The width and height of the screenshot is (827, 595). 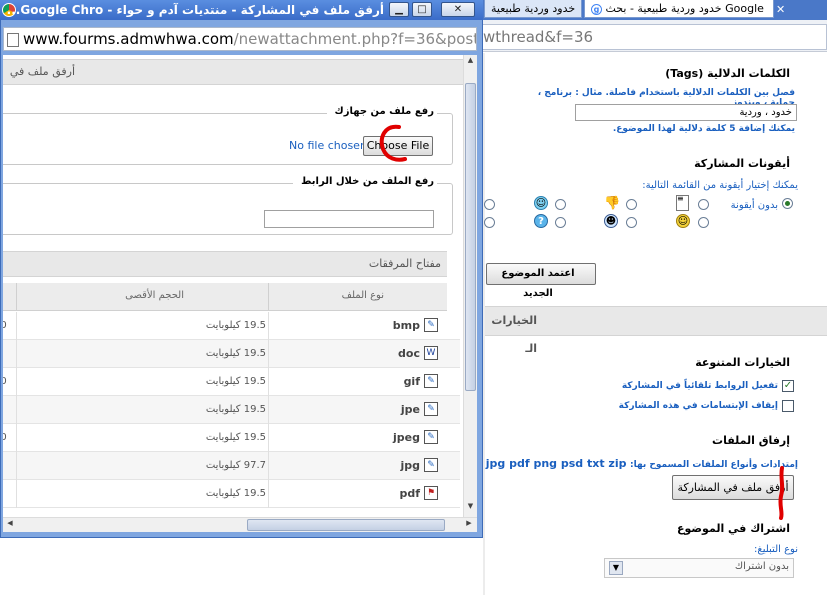 What do you see at coordinates (231, 438) in the screenshot?
I see `table-row: 20 19.5 كيلوبايت jpeg ✎` at bounding box center [231, 438].